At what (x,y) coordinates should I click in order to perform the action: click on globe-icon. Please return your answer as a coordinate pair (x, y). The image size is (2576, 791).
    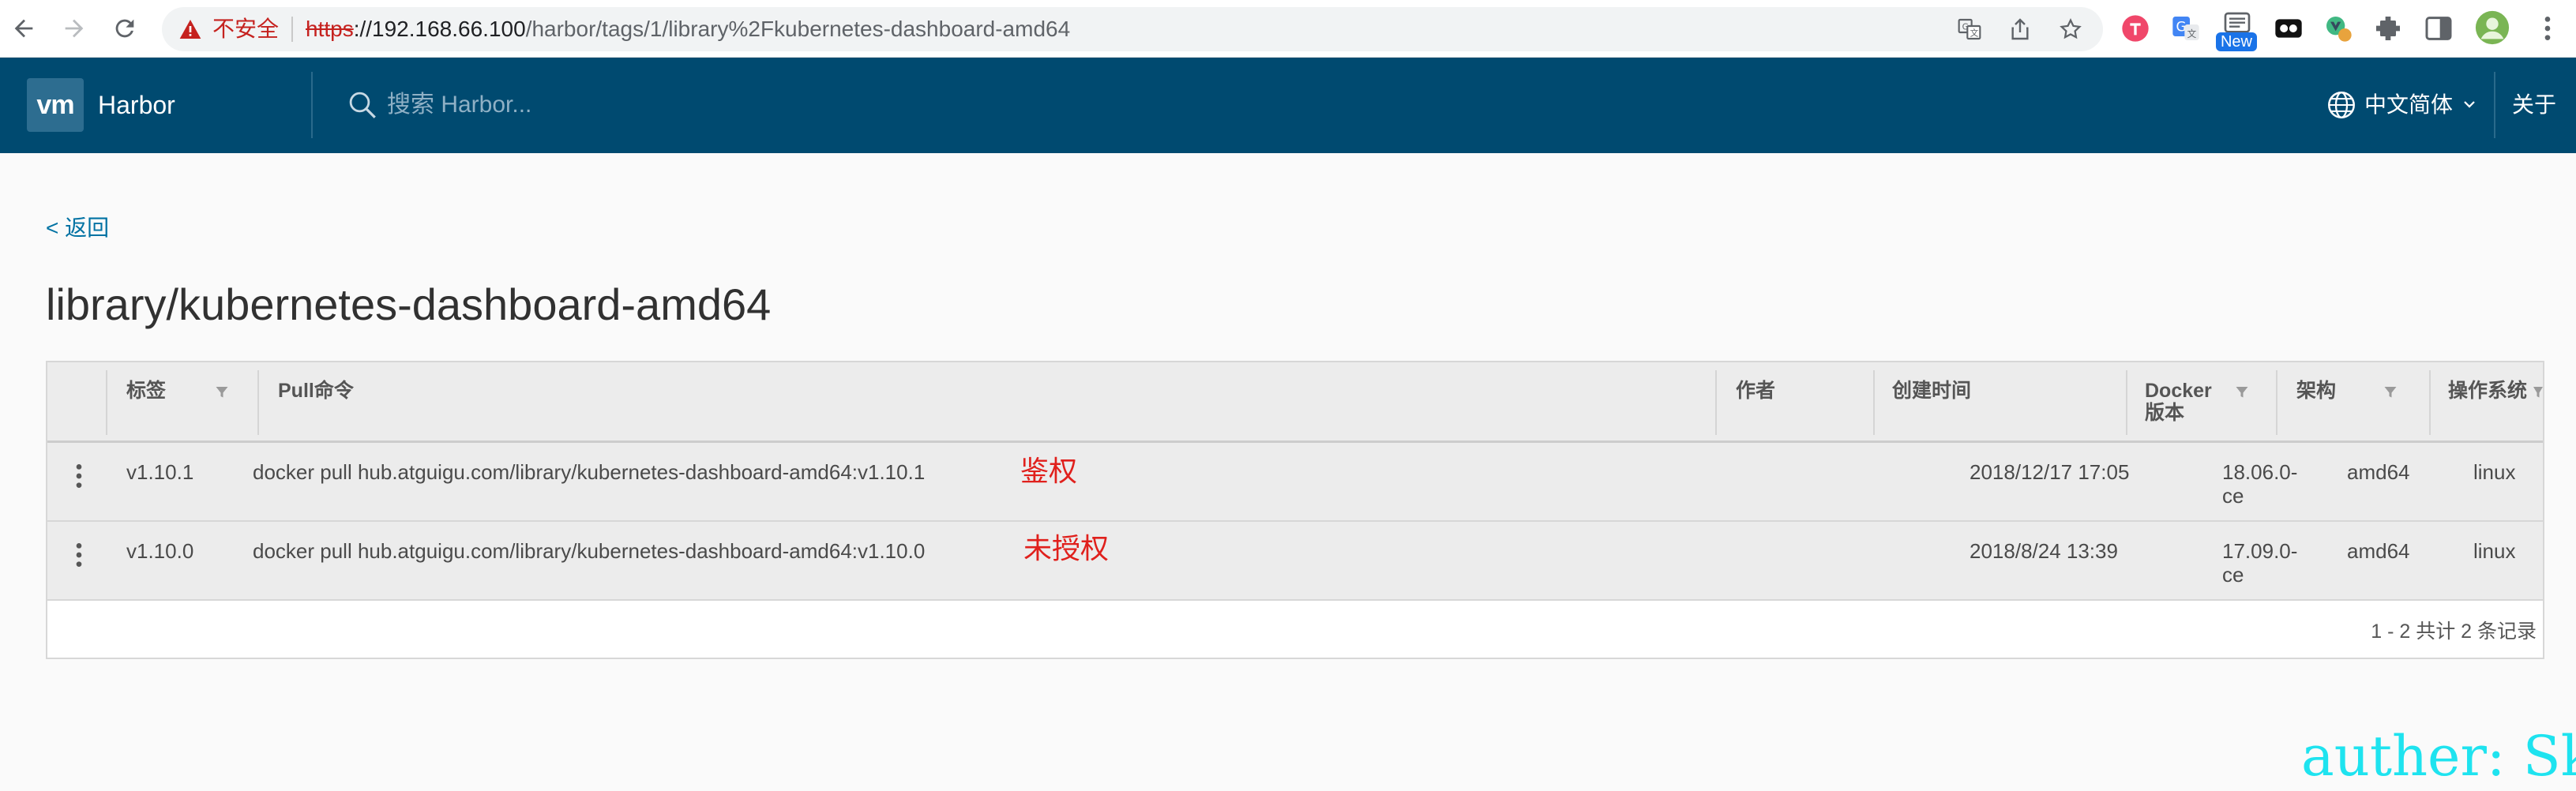
    Looking at the image, I should click on (2341, 105).